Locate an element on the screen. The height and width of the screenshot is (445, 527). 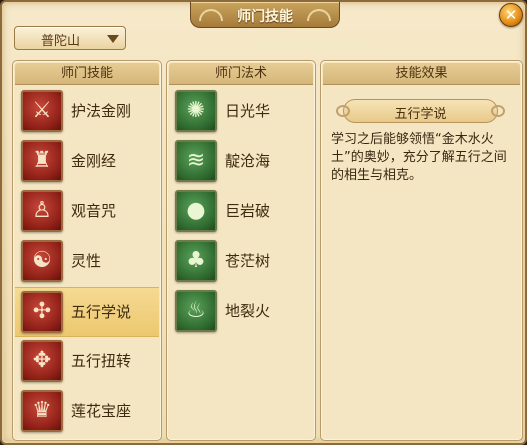
window-title-tab: 师门技能 is located at coordinates (265, 15).